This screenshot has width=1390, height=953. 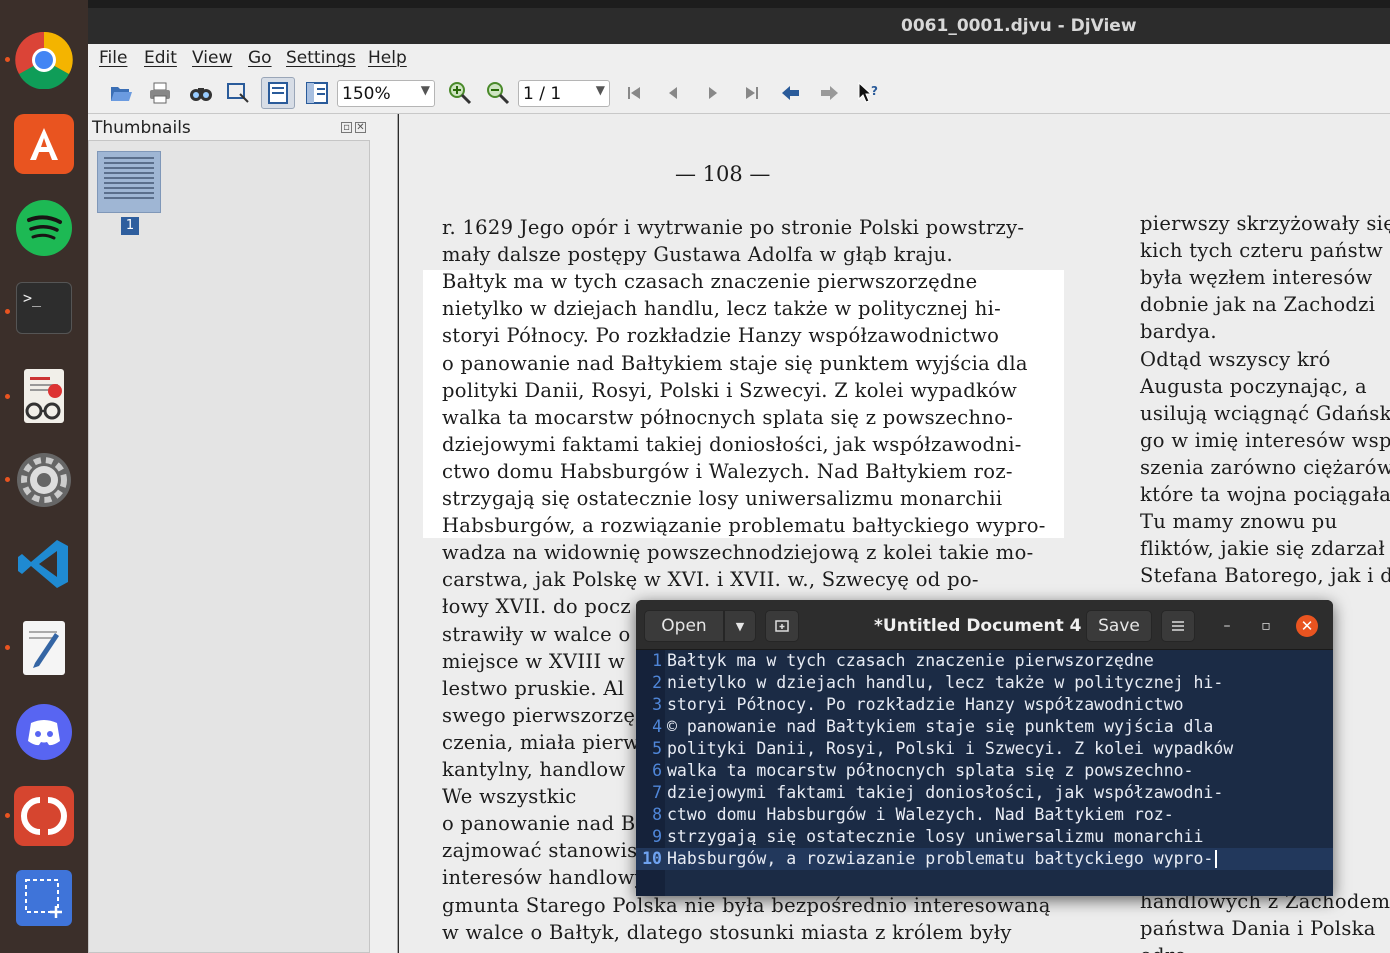 I want to click on page-text-line: go w imię interesów wsp, so click(x=1265, y=440).